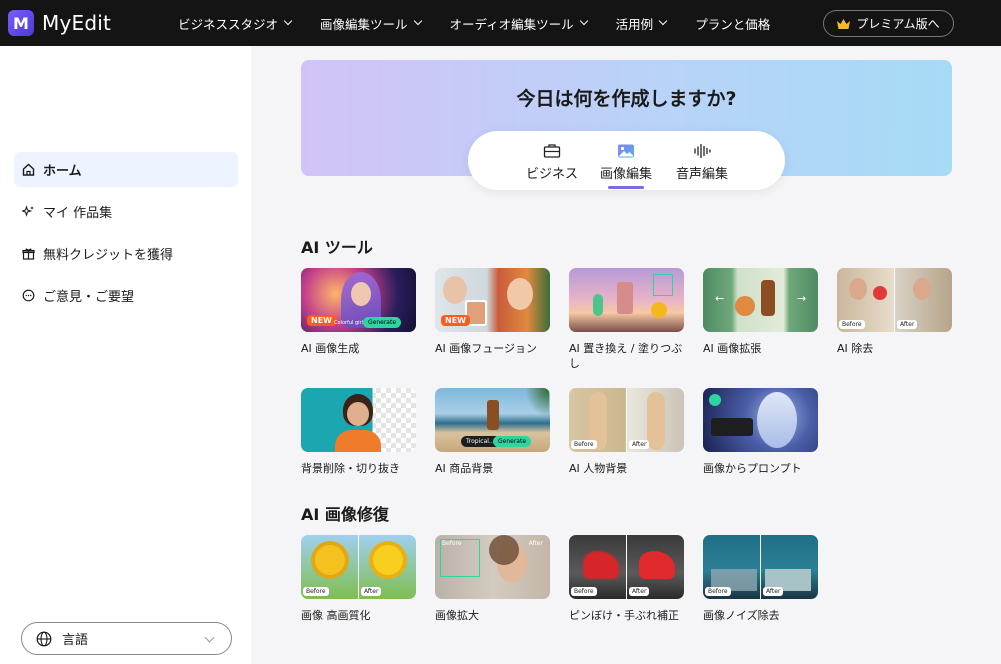 Image resolution: width=1001 pixels, height=664 pixels. Describe the element at coordinates (44, 638) in the screenshot. I see `globe-icon` at that location.